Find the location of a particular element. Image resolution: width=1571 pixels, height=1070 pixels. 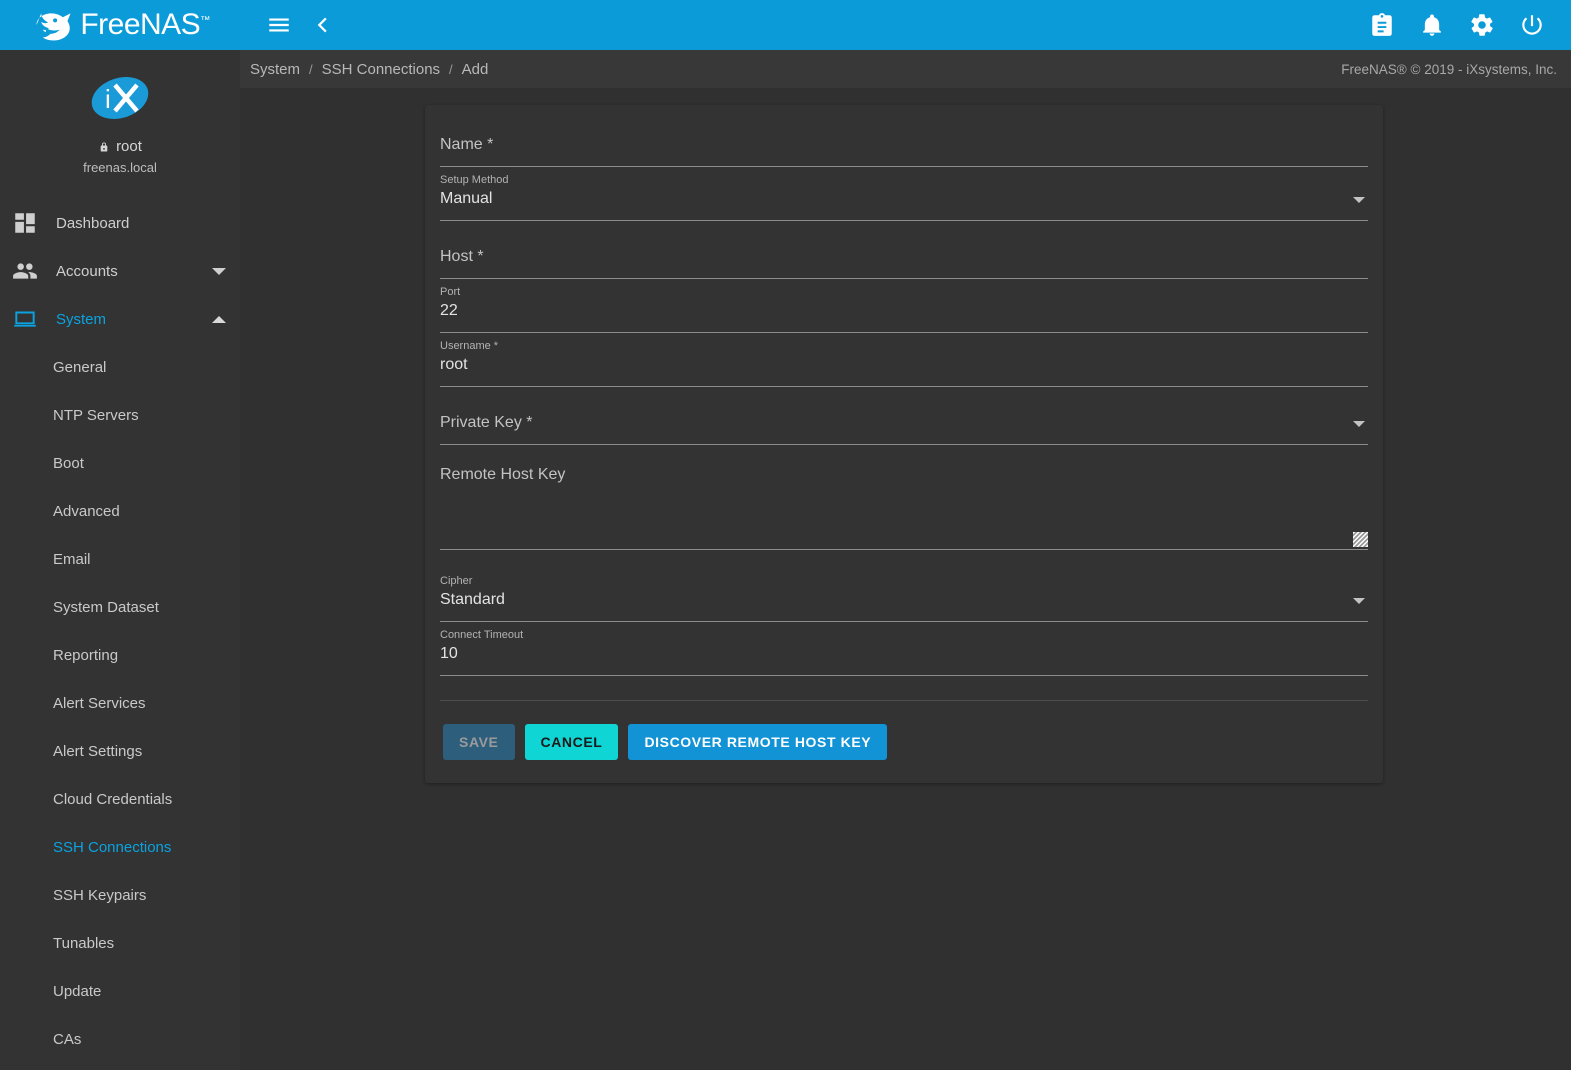

sidebar-subitem-ssh-keypairs: SSH Keypairs is located at coordinates (120, 895).